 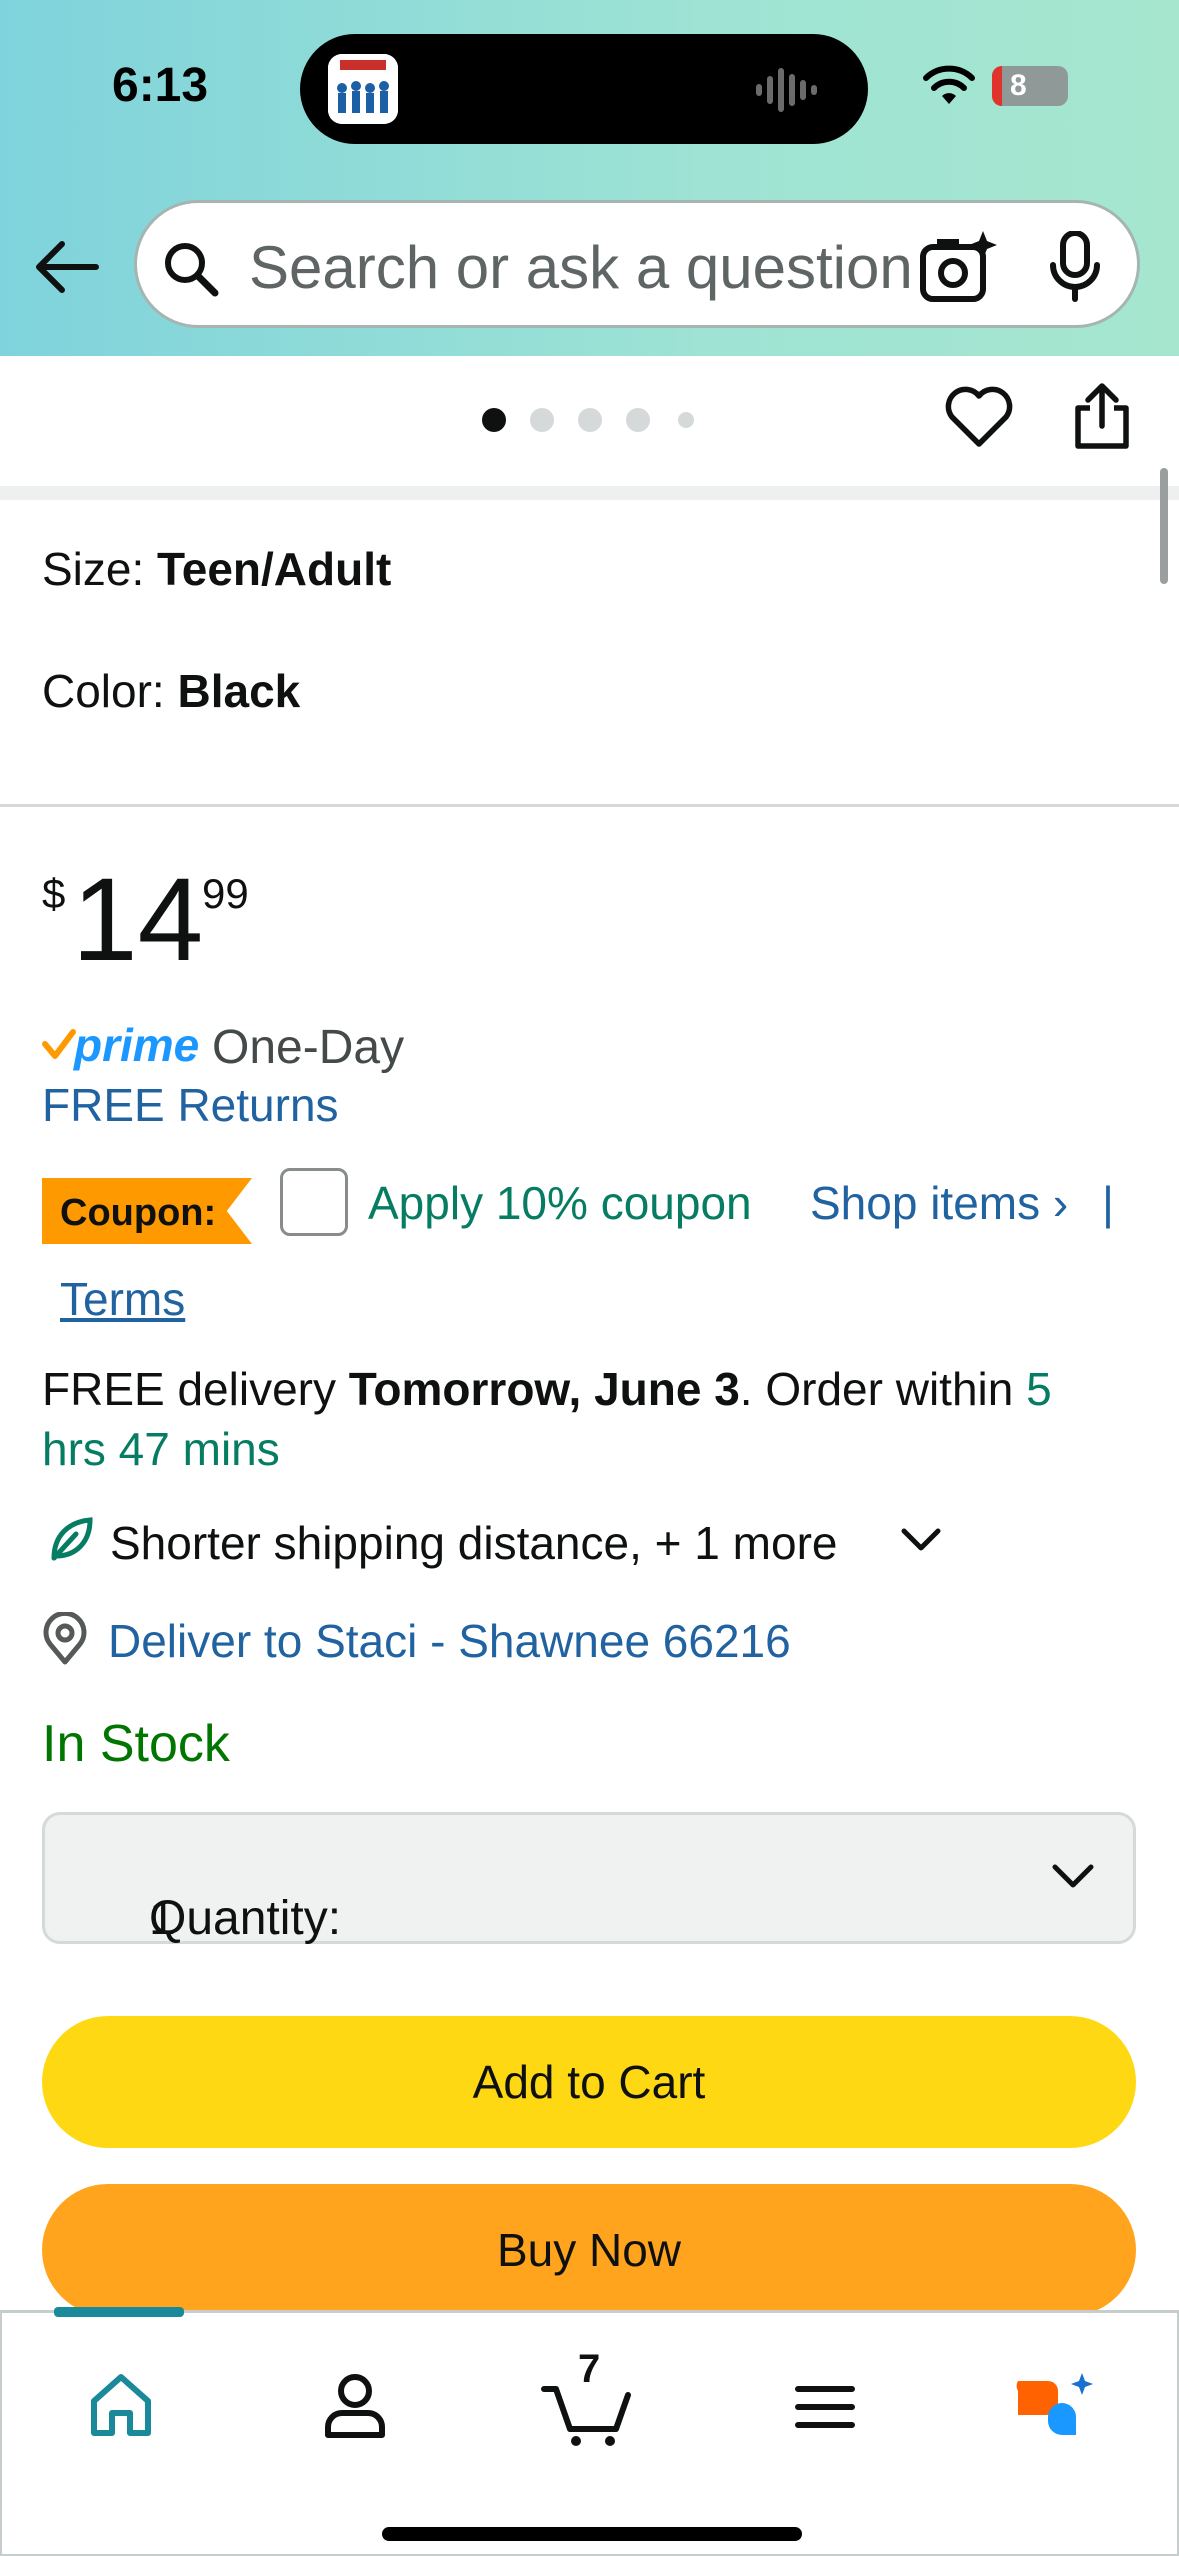 I want to click on nav-rufus, so click(x=1059, y=2405).